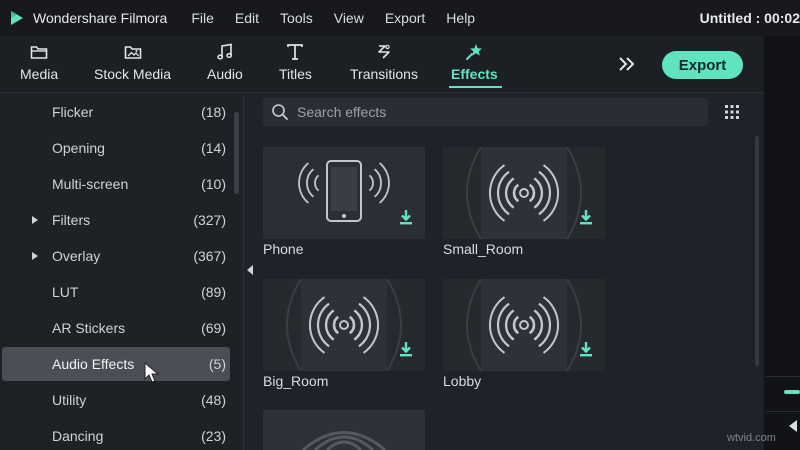 This screenshot has height=450, width=800. Describe the element at coordinates (213, 112) in the screenshot. I see `sidebar-item-count: (18)` at that location.